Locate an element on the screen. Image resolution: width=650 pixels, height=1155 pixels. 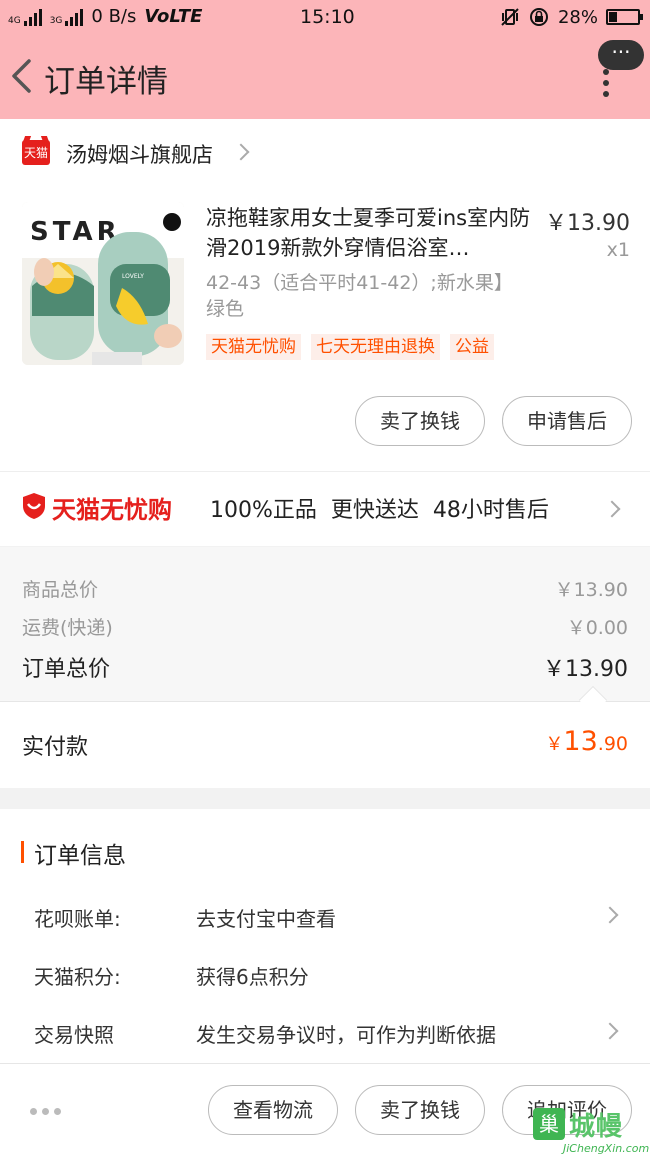
worry-free-features: 100%正品 更快送达 48小时售后 is located at coordinates (379, 510).